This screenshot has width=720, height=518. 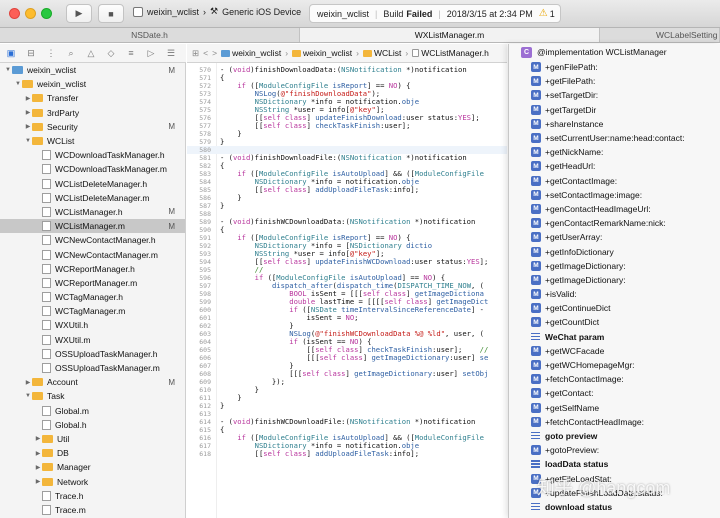 I want to click on navigator-item: WCNewContactManager.m, so click(x=92, y=254).